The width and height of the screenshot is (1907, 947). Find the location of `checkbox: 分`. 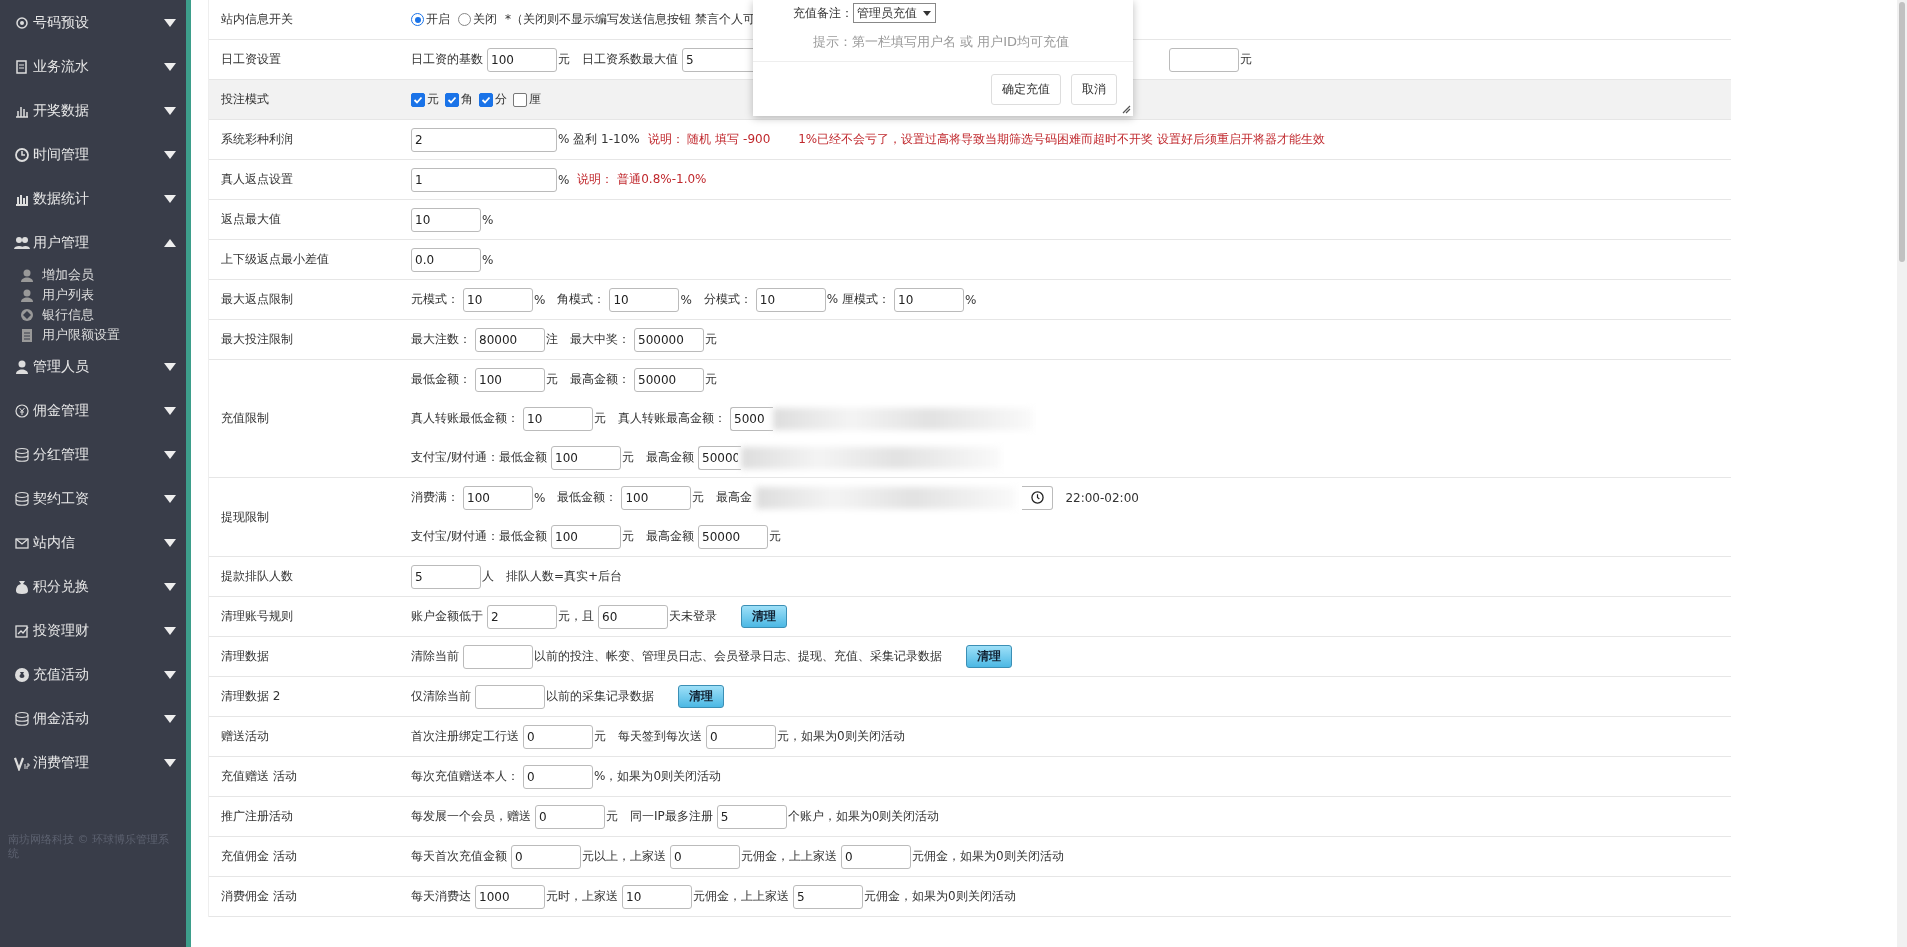

checkbox: 分 is located at coordinates (493, 99).